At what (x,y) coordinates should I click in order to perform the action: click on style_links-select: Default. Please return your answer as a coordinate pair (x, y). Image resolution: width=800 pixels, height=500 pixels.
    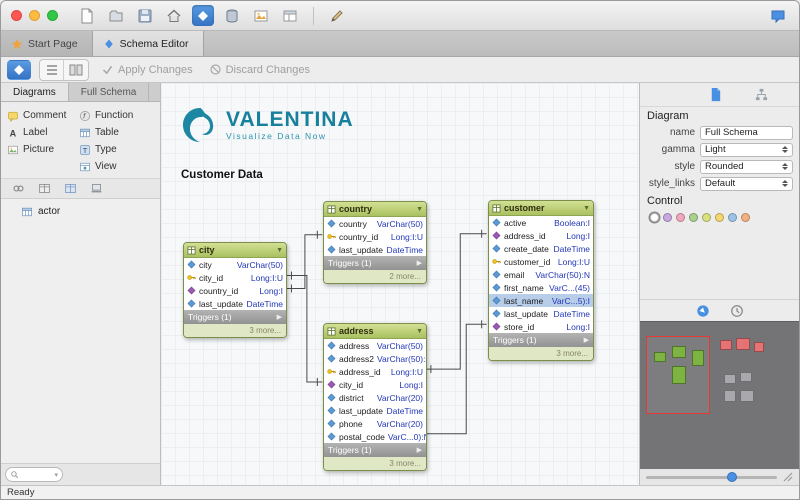
    Looking at the image, I should click on (746, 183).